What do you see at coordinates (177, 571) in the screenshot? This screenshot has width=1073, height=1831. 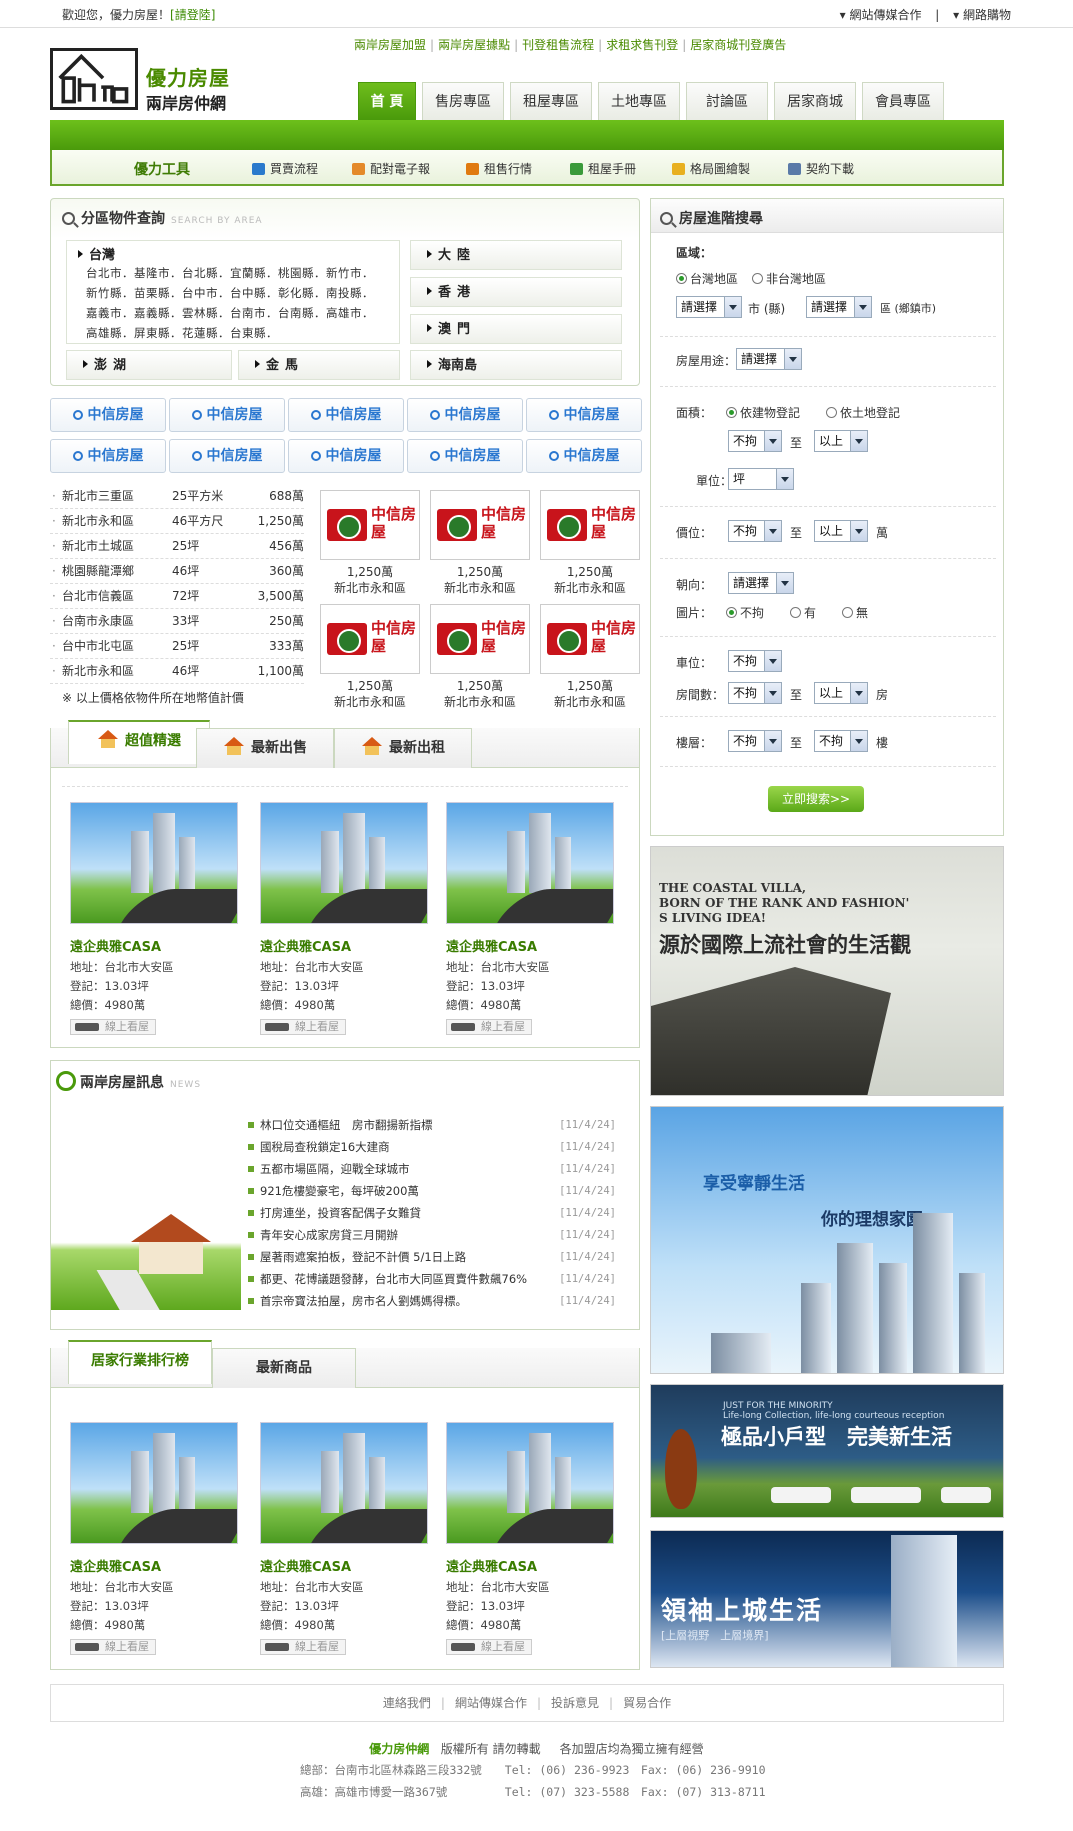 I see `listing-row: 桃園縣龍潭鄉 46坪 360萬` at bounding box center [177, 571].